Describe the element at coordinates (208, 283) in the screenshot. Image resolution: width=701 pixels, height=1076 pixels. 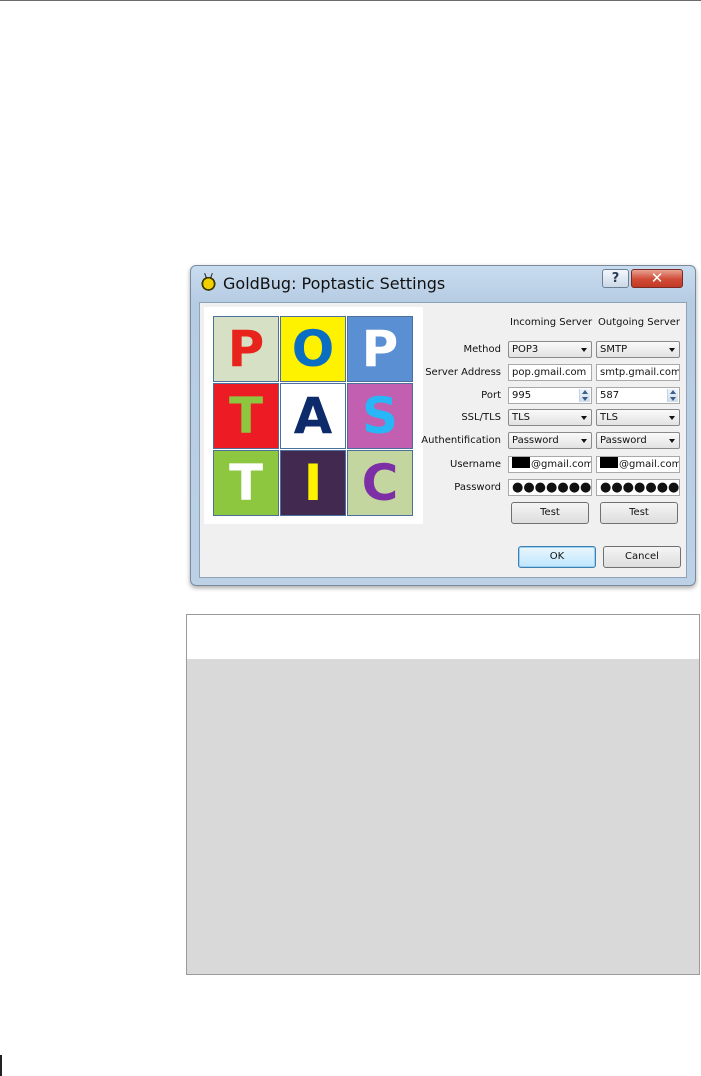
I see `goldbug-app-icon` at that location.